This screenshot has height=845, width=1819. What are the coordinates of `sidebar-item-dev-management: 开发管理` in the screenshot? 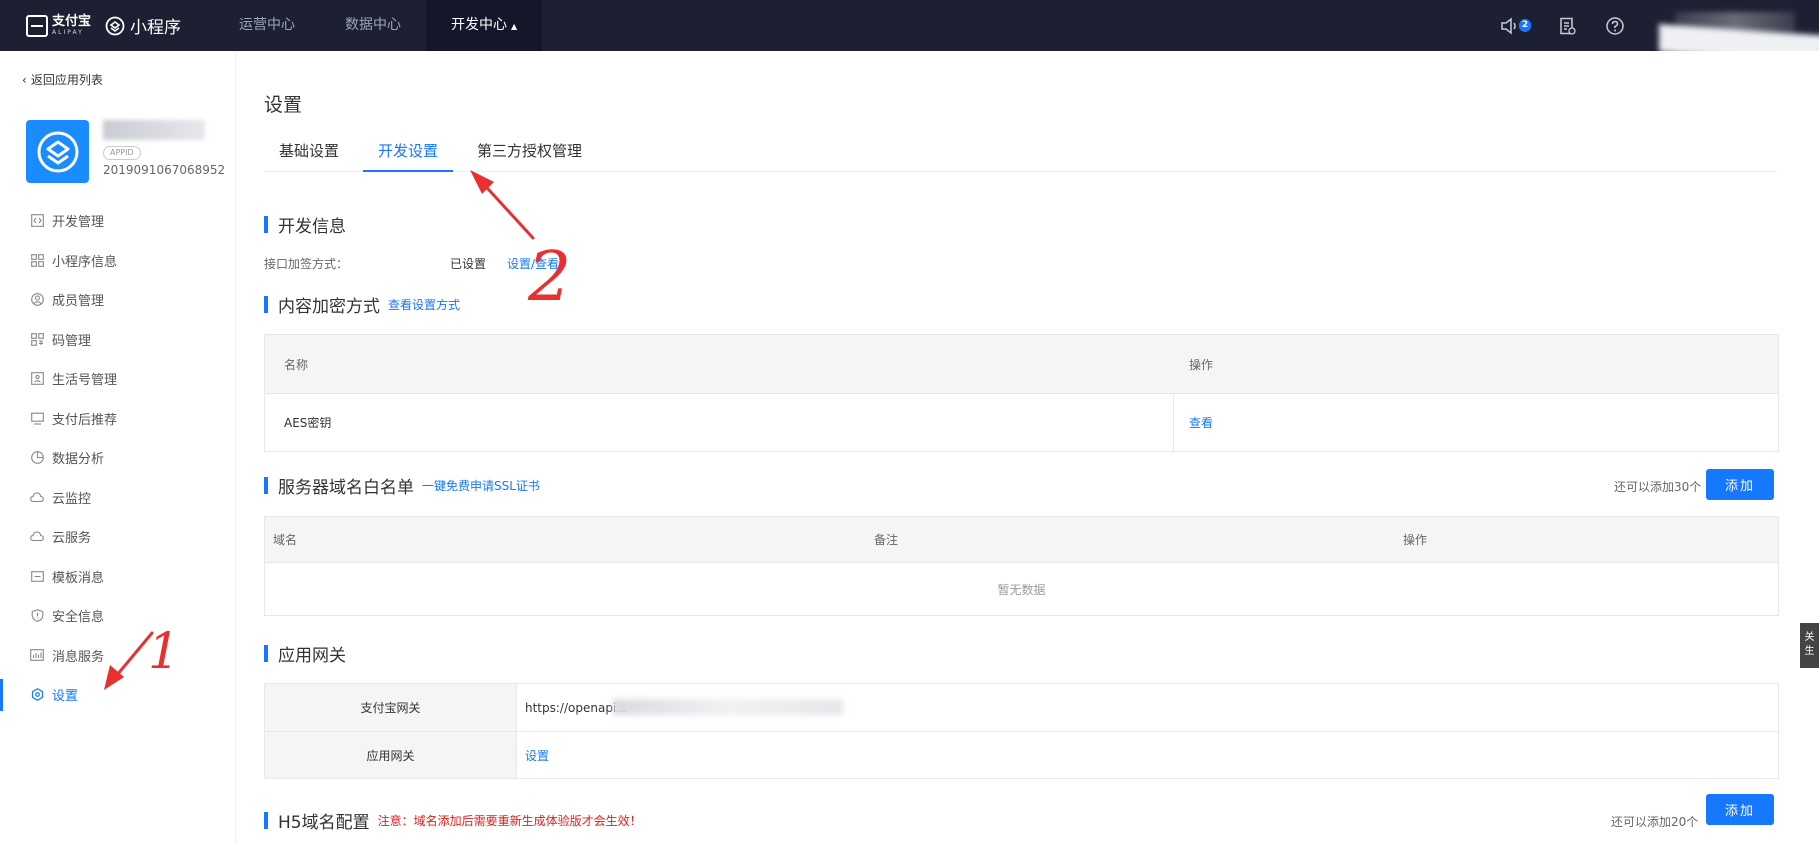 It's located at (117, 221).